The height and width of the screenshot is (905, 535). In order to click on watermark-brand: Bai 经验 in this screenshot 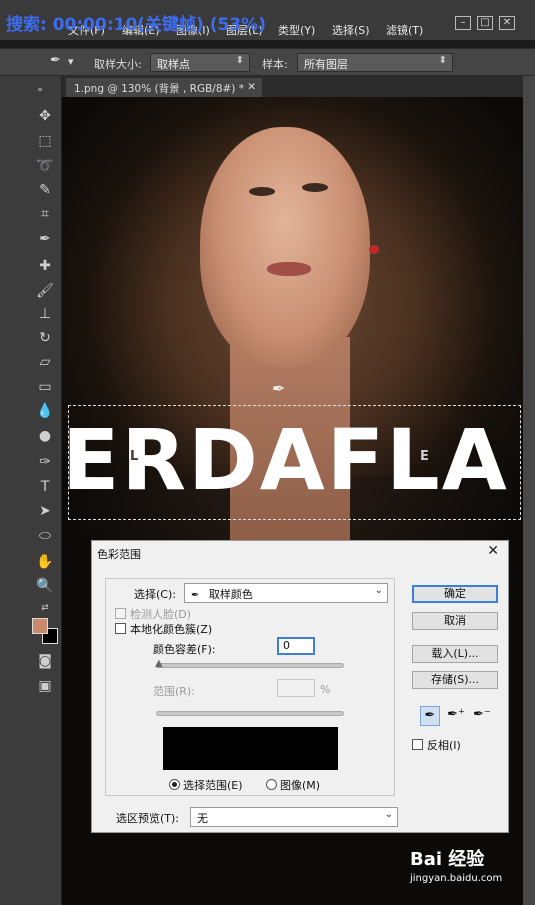, I will do `click(447, 859)`.